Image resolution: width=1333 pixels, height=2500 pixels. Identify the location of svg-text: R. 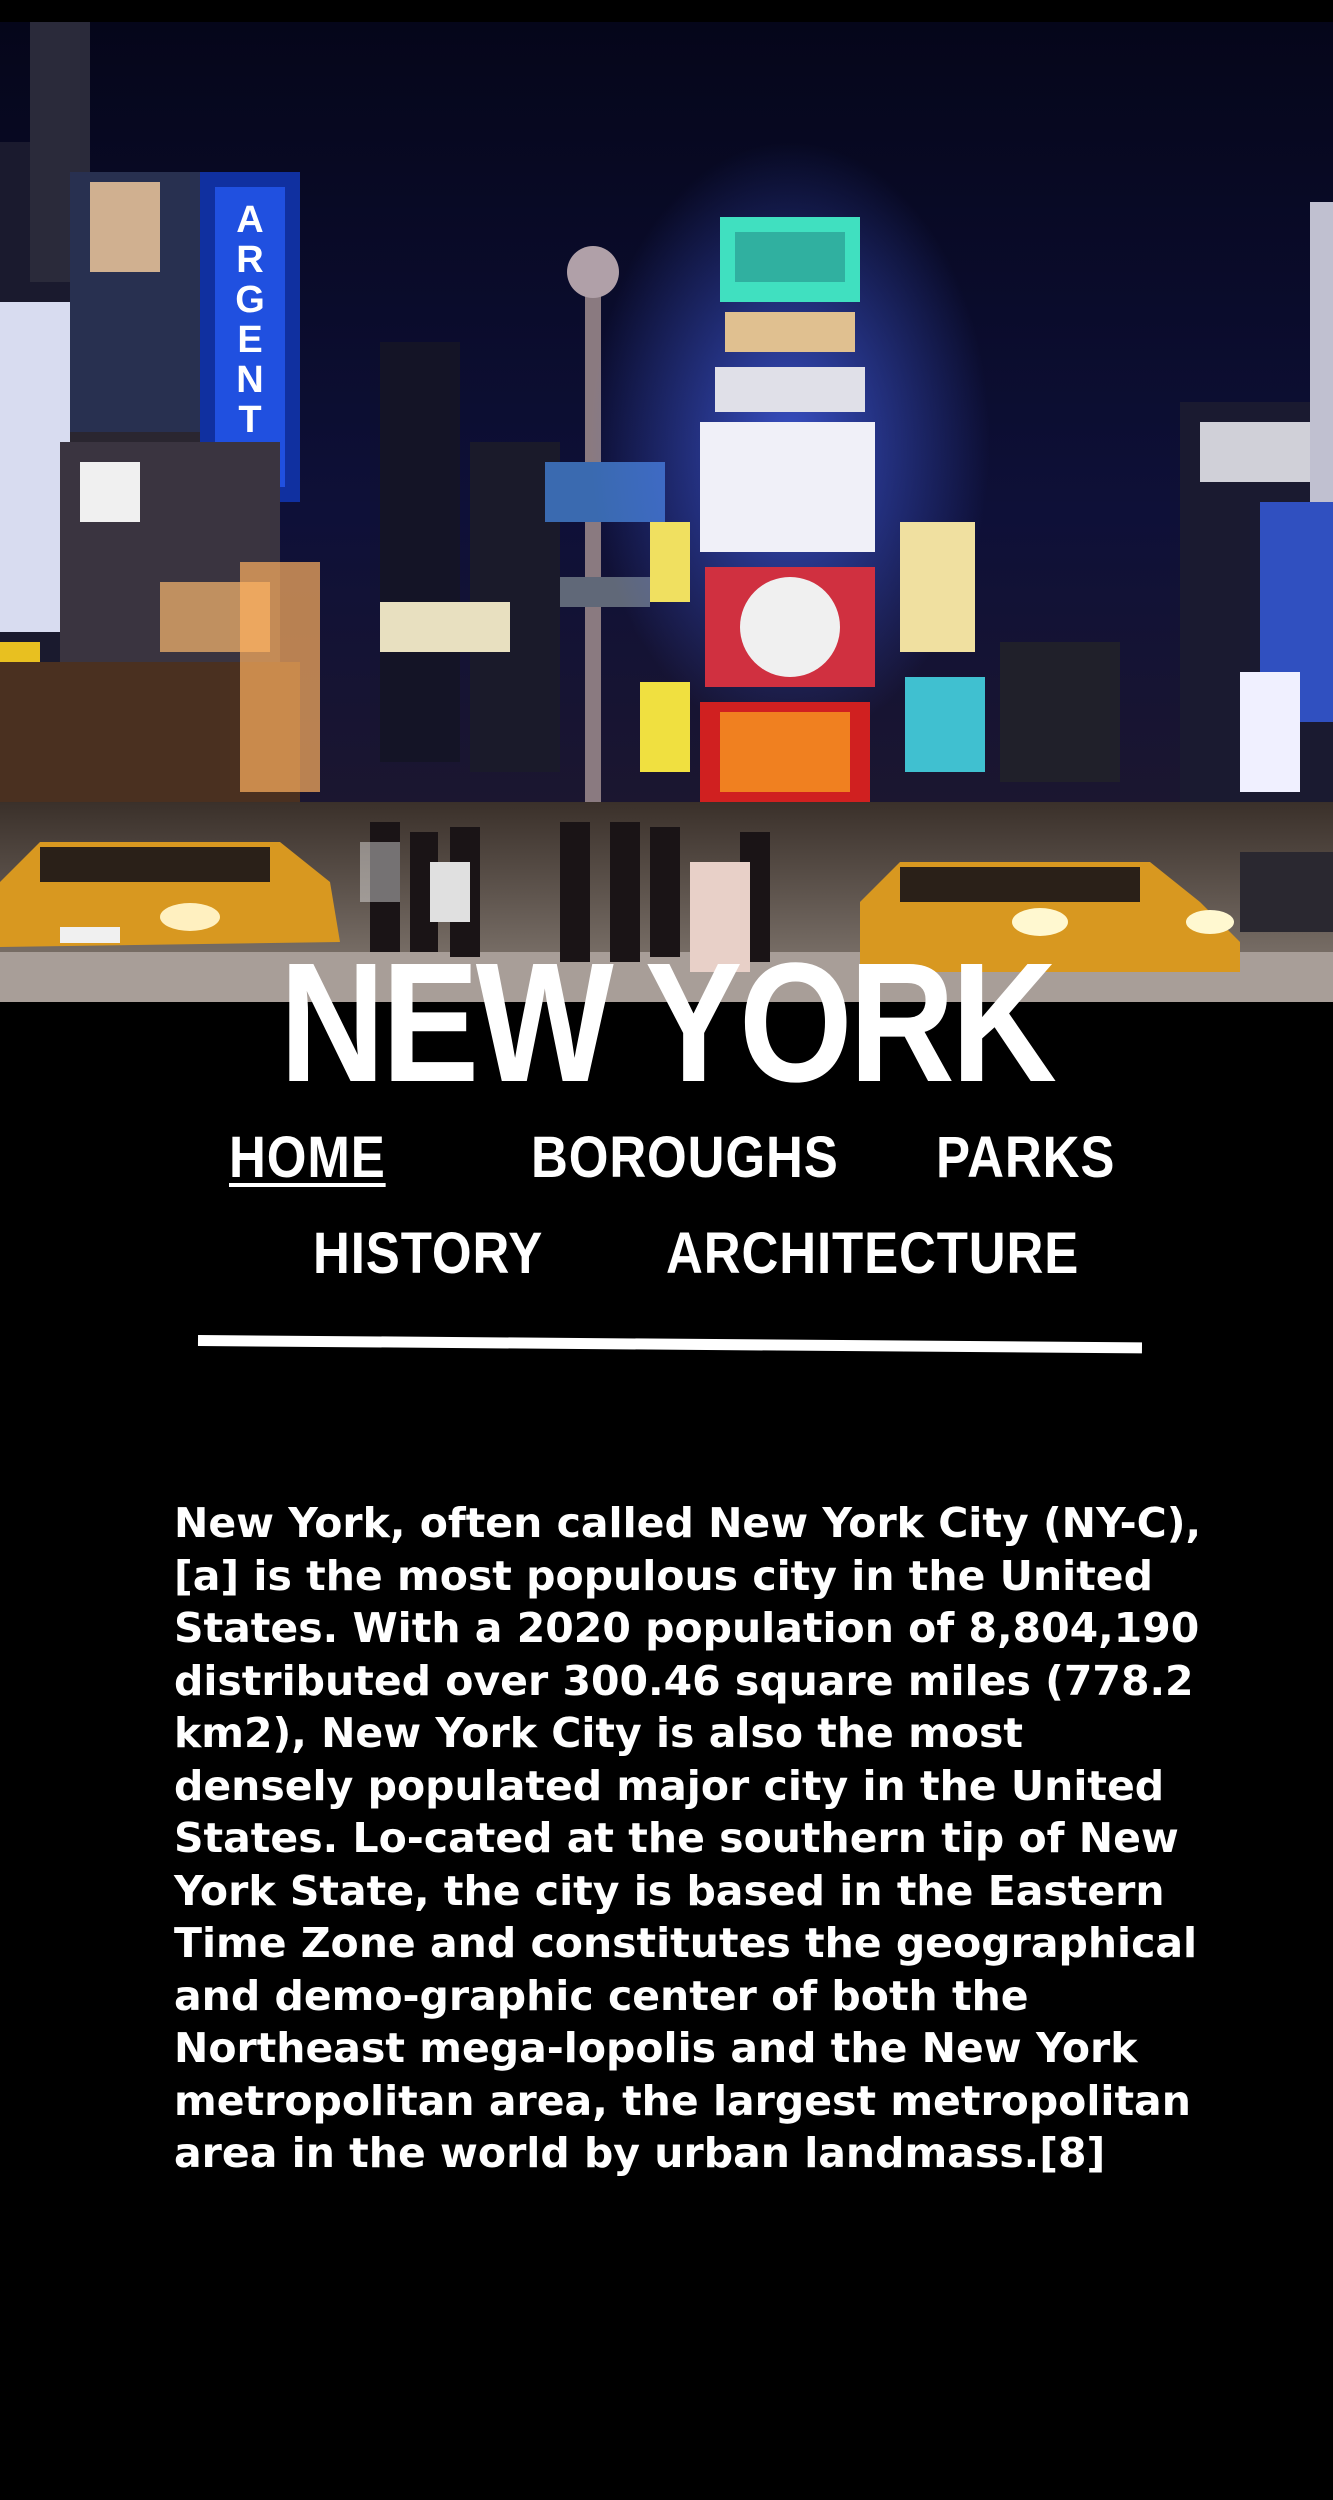
(249, 260).